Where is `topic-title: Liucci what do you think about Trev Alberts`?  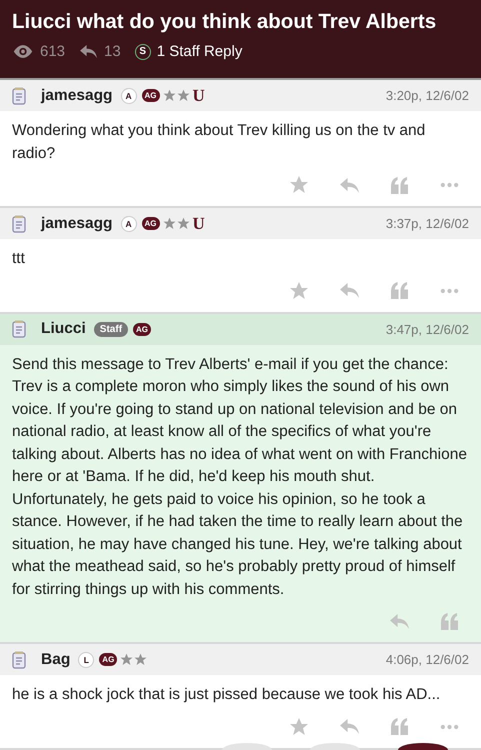 topic-title: Liucci what do you think about Trev Alberts is located at coordinates (225, 22).